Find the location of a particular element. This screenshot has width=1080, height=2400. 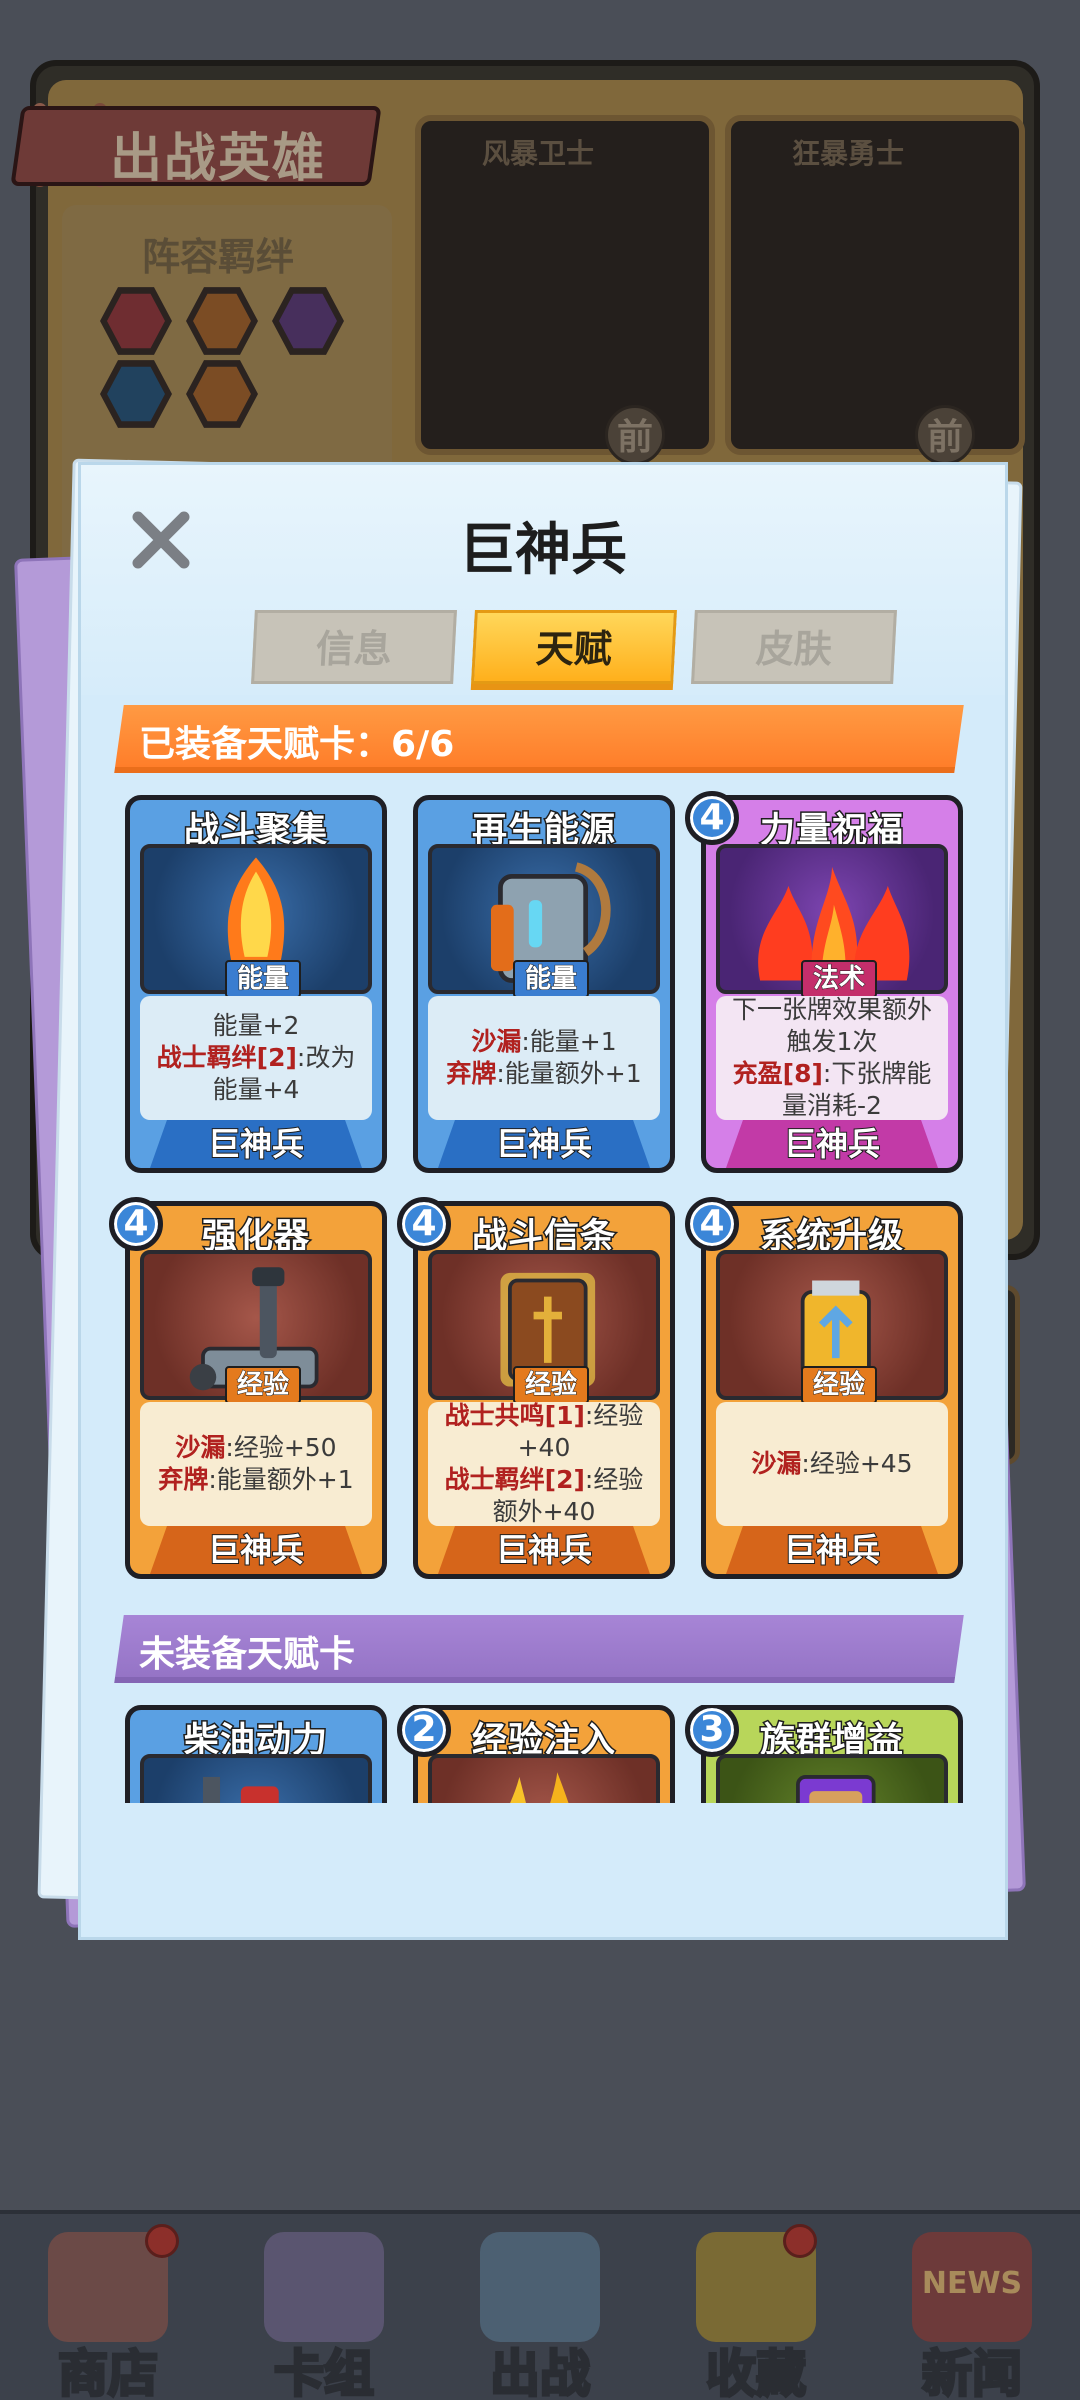

description-text: 能量+4 is located at coordinates (256, 1089).